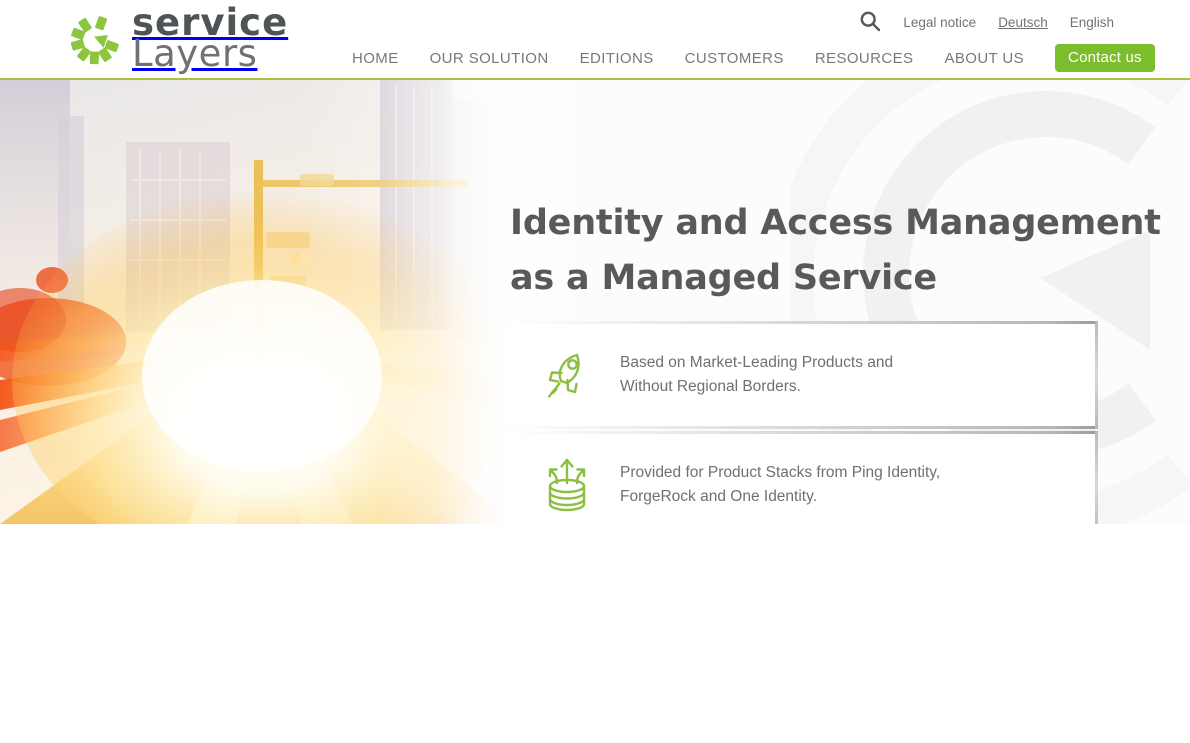 Image resolution: width=1190 pixels, height=743 pixels. What do you see at coordinates (195, 54) in the screenshot?
I see `logo-line-layers: Layers` at bounding box center [195, 54].